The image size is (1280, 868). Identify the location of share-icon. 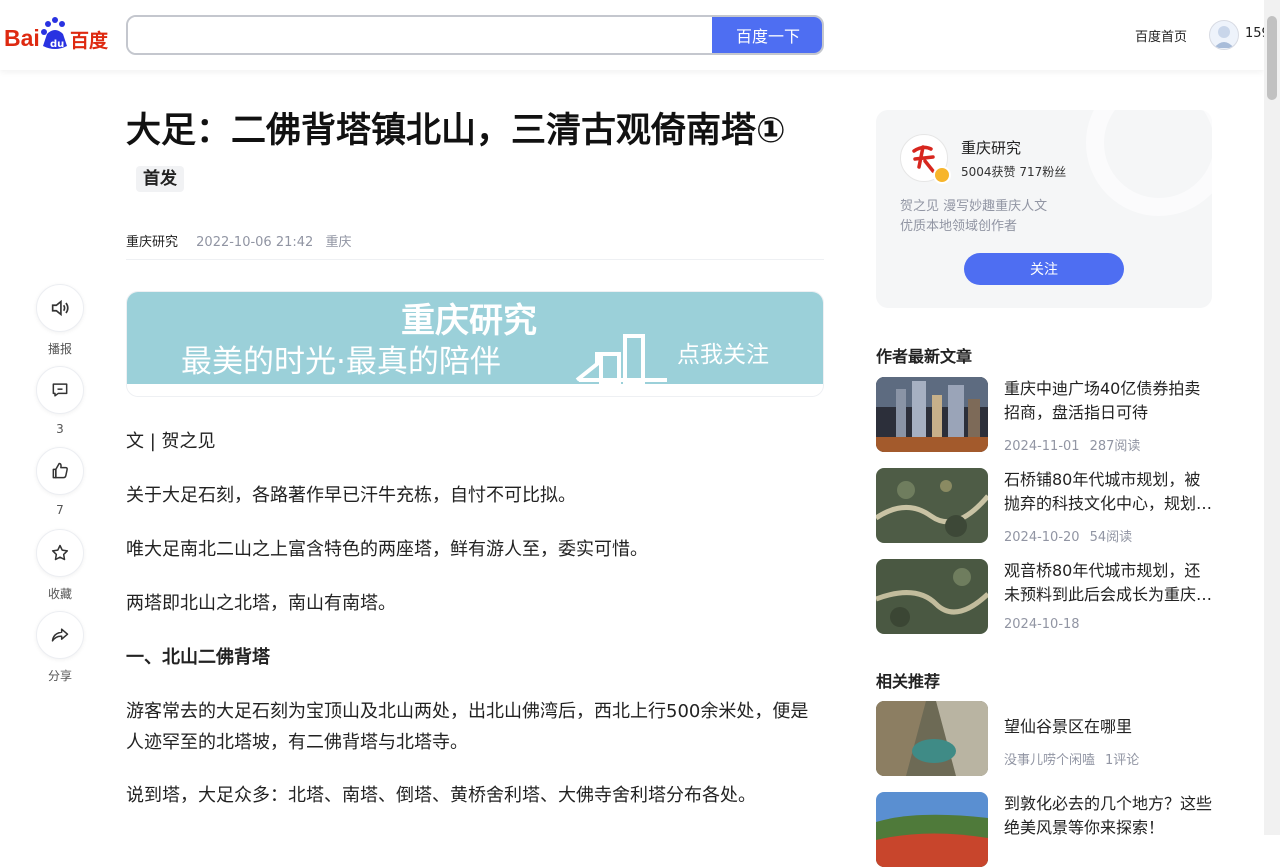
(60, 635).